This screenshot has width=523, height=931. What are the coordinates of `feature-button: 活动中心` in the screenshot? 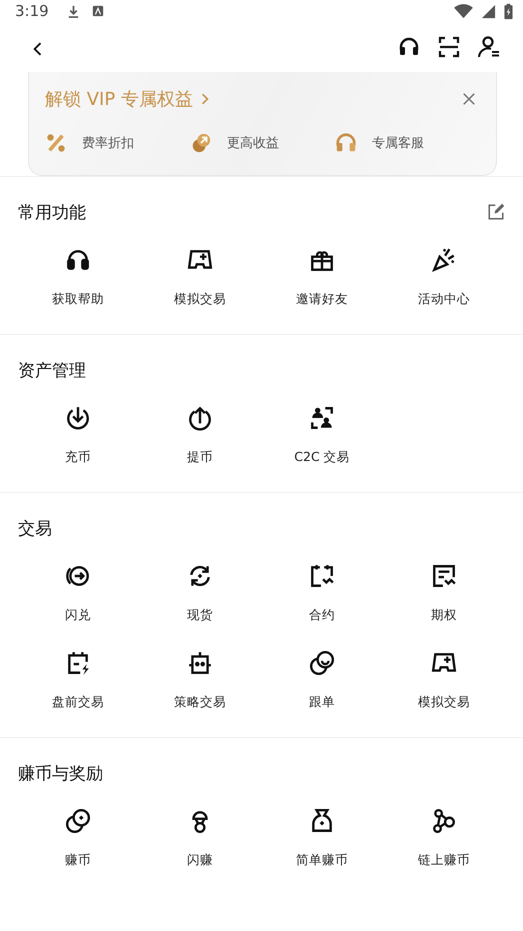 It's located at (444, 277).